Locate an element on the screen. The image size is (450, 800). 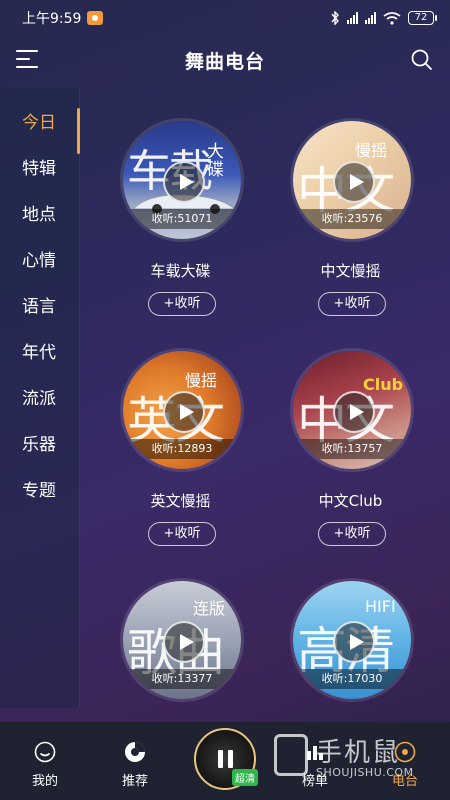
disc-icon is located at coordinates (135, 752).